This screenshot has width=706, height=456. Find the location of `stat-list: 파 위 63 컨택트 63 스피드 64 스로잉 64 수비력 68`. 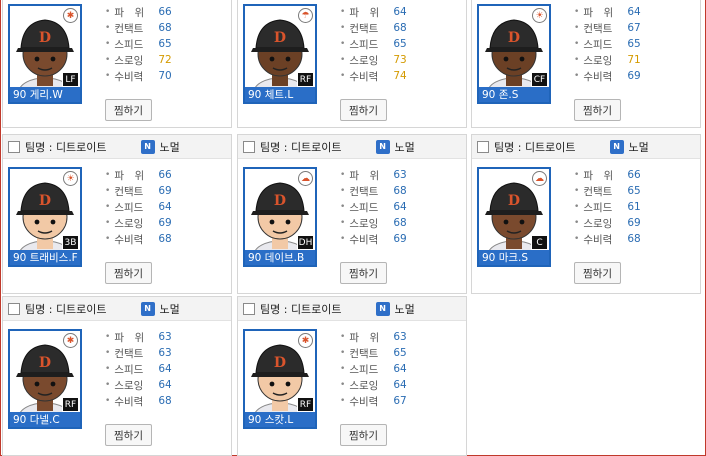

stat-list: 파 위 63 컨택트 63 스피드 64 스로잉 64 수비력 68 is located at coordinates (138, 369).